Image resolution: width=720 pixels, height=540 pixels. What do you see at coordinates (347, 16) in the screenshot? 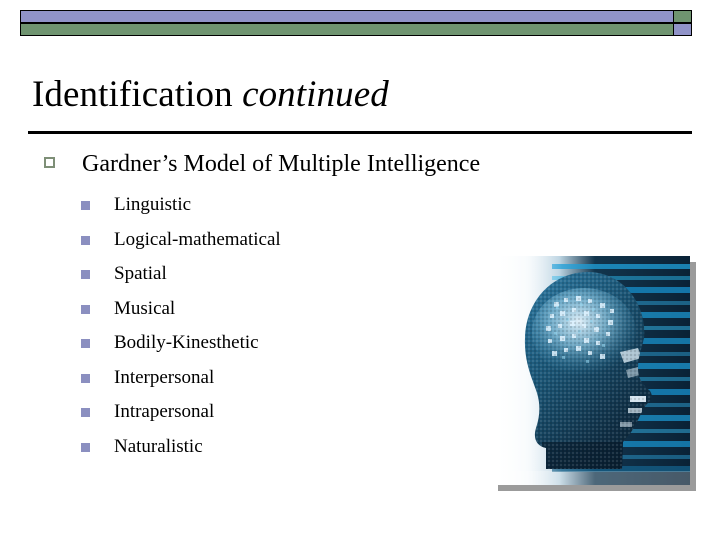
I see `banner-top-main-fill` at bounding box center [347, 16].